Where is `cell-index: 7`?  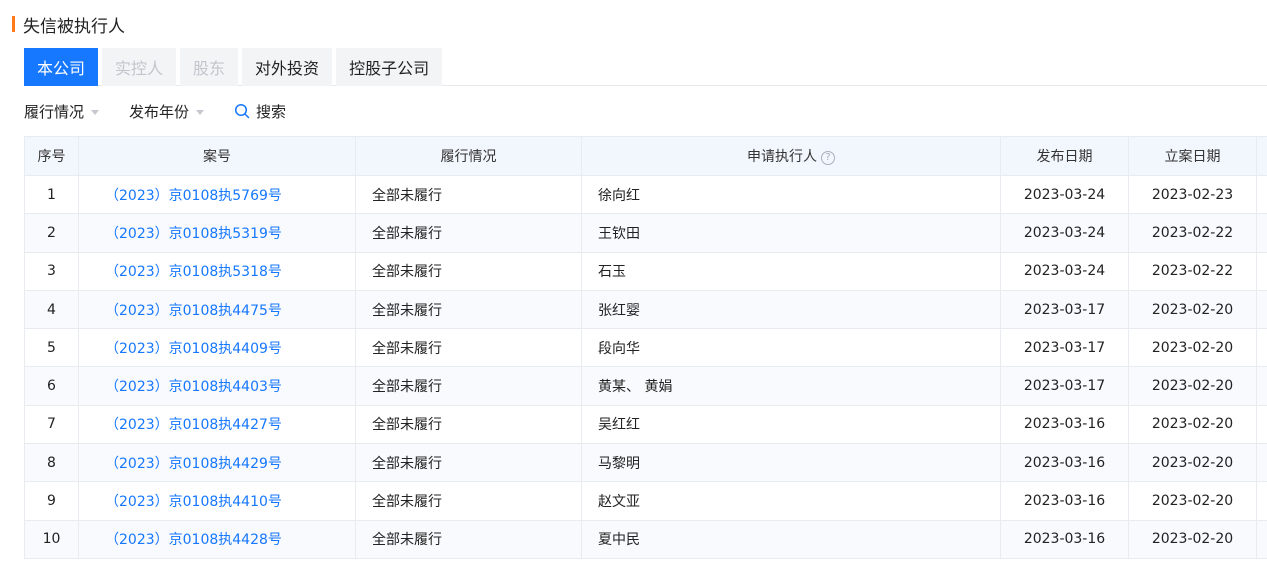 cell-index: 7 is located at coordinates (51, 424).